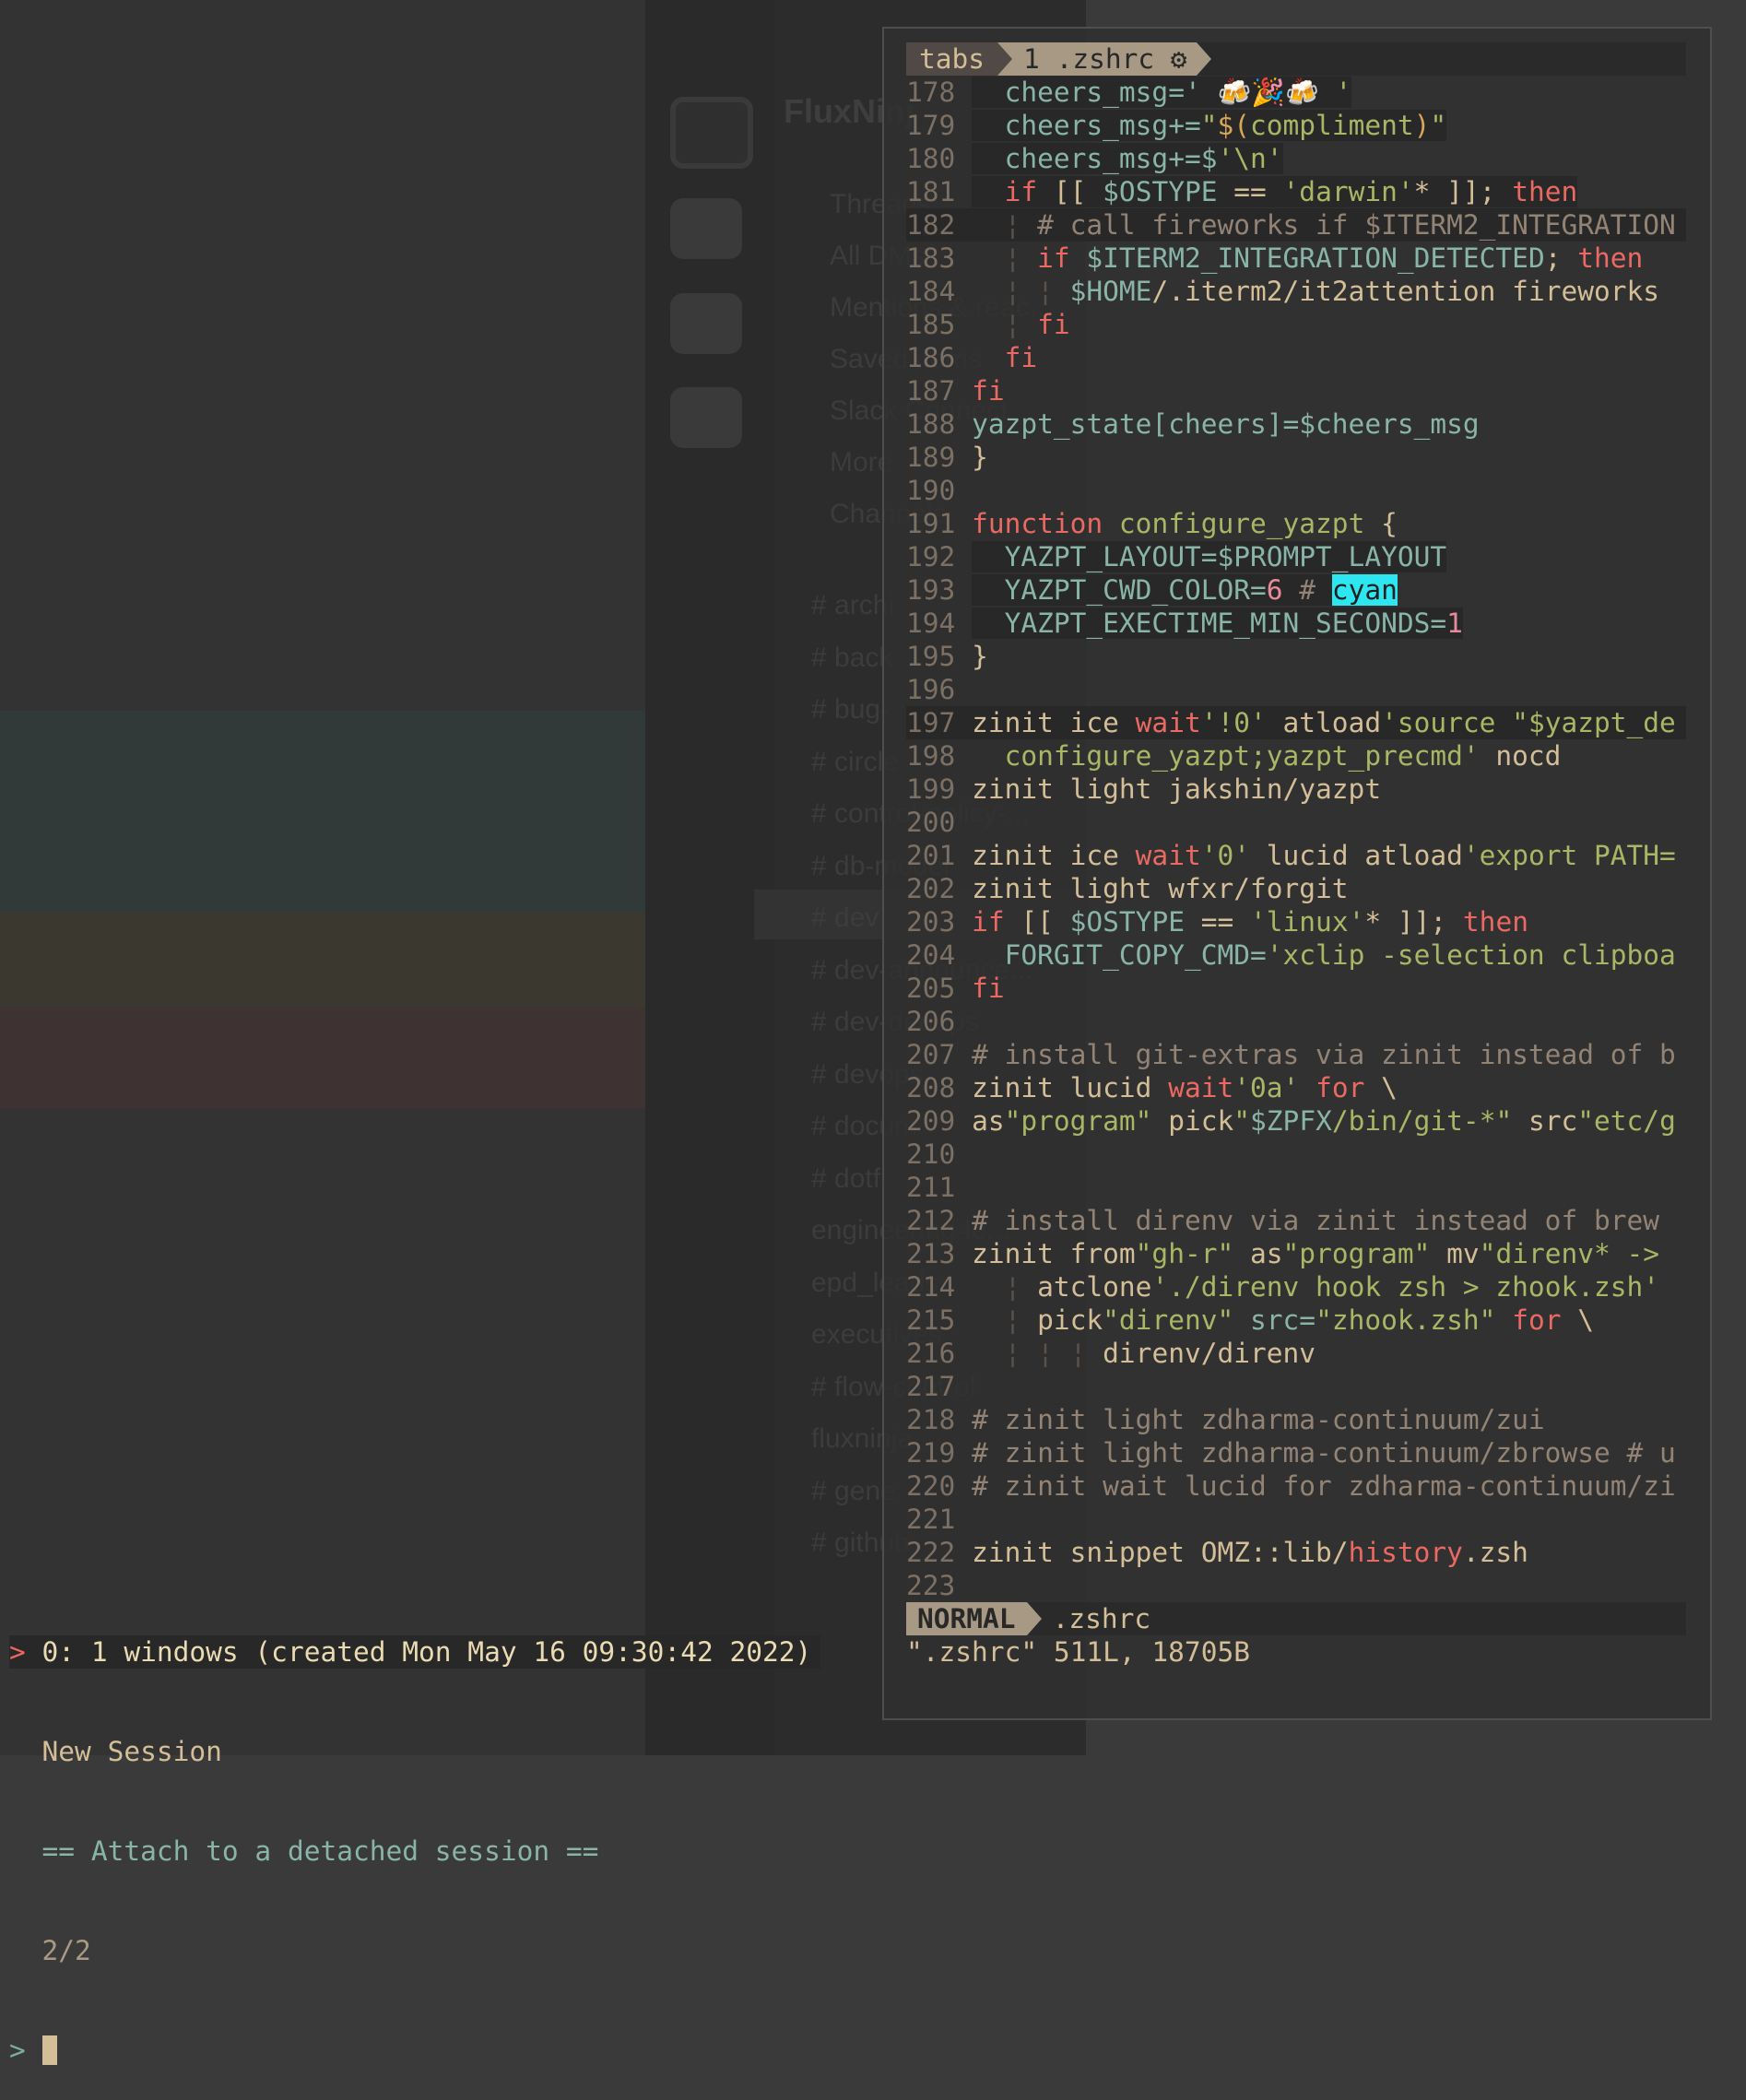 This screenshot has height=2100, width=1746. Describe the element at coordinates (1054, 1253) in the screenshot. I see `code-token: zinit from` at that location.